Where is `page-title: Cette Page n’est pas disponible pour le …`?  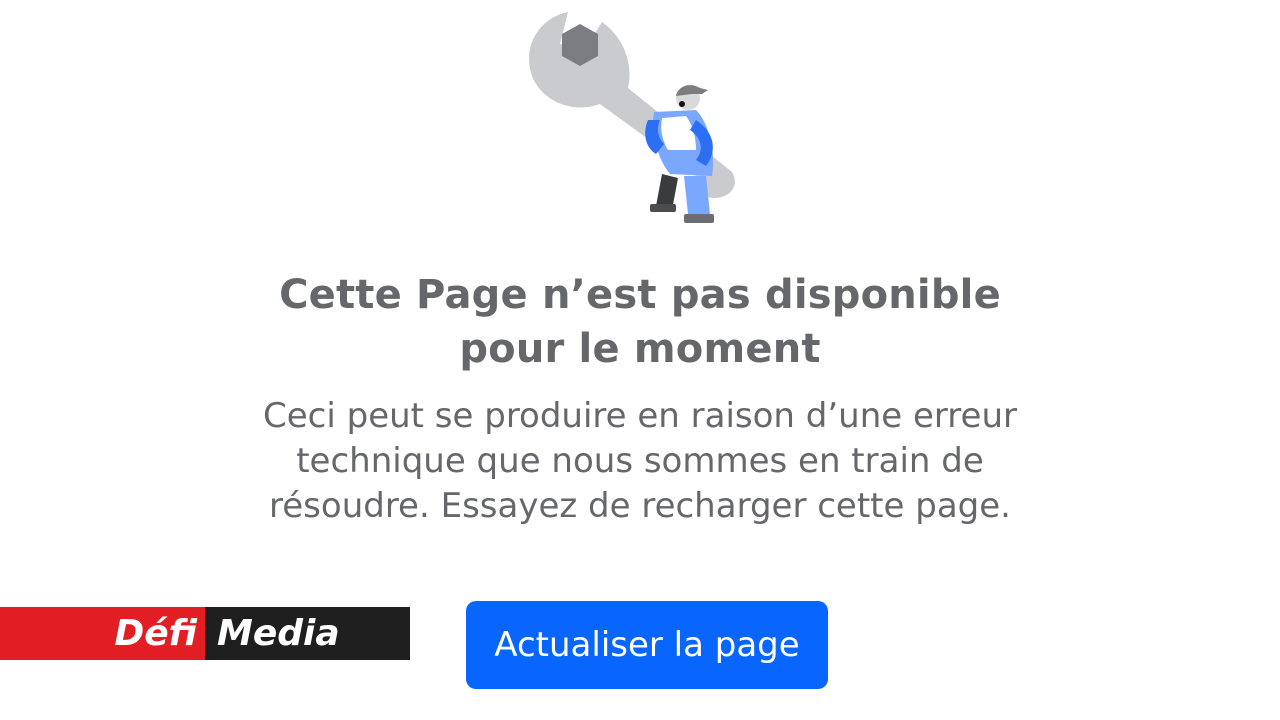
page-title: Cette Page n’est pas disponible pour le … is located at coordinates (640, 322).